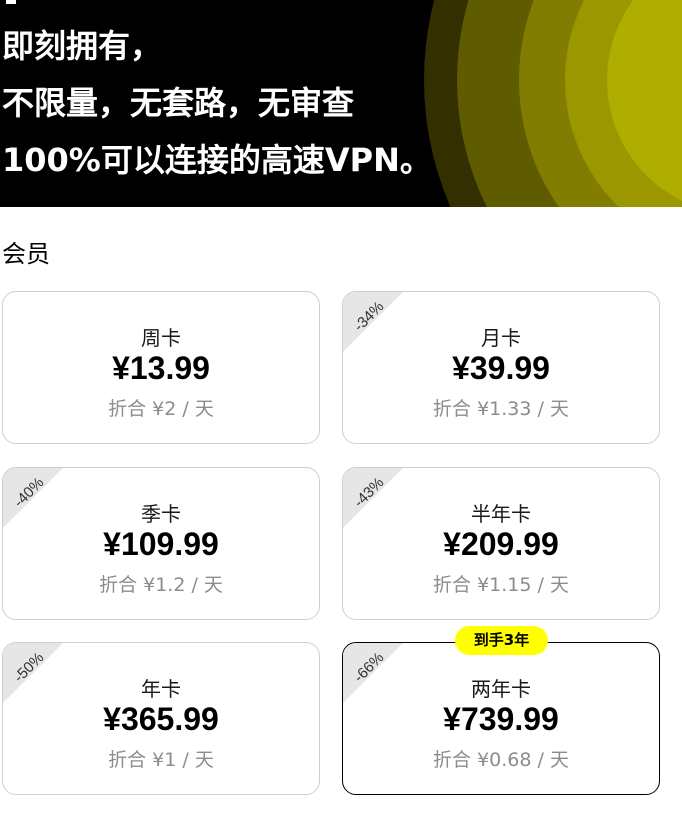 Image resolution: width=682 pixels, height=814 pixels. What do you see at coordinates (161, 514) in the screenshot?
I see `plan-name: 季卡` at bounding box center [161, 514].